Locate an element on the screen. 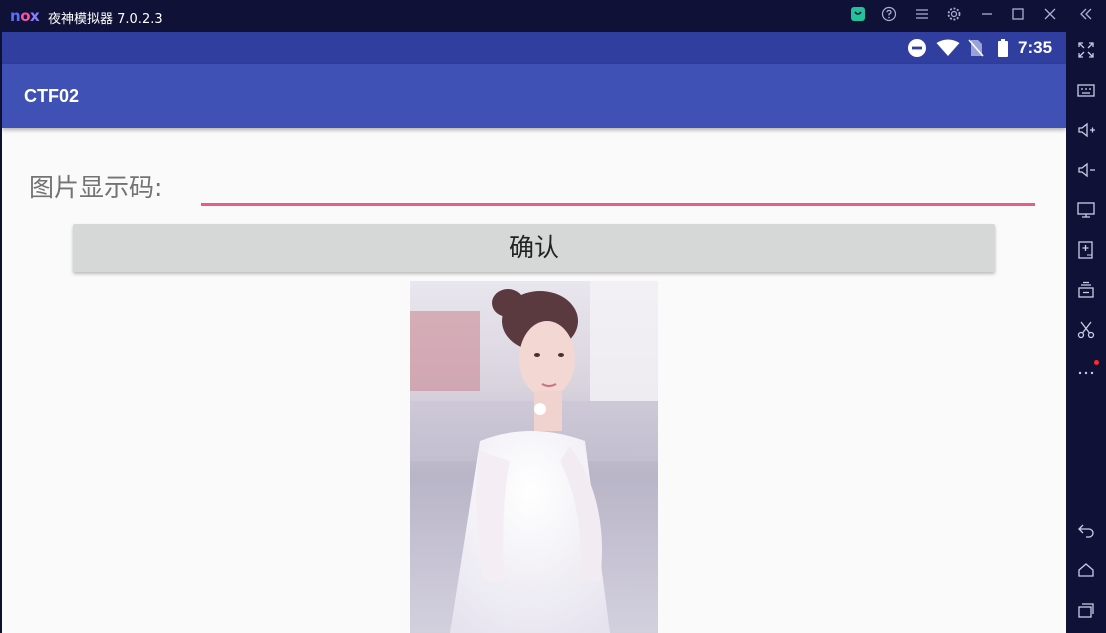 This screenshot has height=633, width=1106. emulator-titlebar: nox 夜神模拟器 7.0.2.3 is located at coordinates (553, 16).